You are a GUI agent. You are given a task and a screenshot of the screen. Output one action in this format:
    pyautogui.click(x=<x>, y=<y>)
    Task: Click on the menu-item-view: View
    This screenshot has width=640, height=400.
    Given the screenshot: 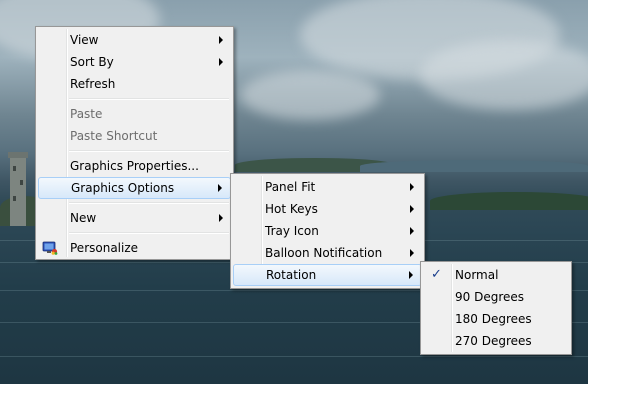 What is the action you would take?
    pyautogui.click(x=134, y=40)
    